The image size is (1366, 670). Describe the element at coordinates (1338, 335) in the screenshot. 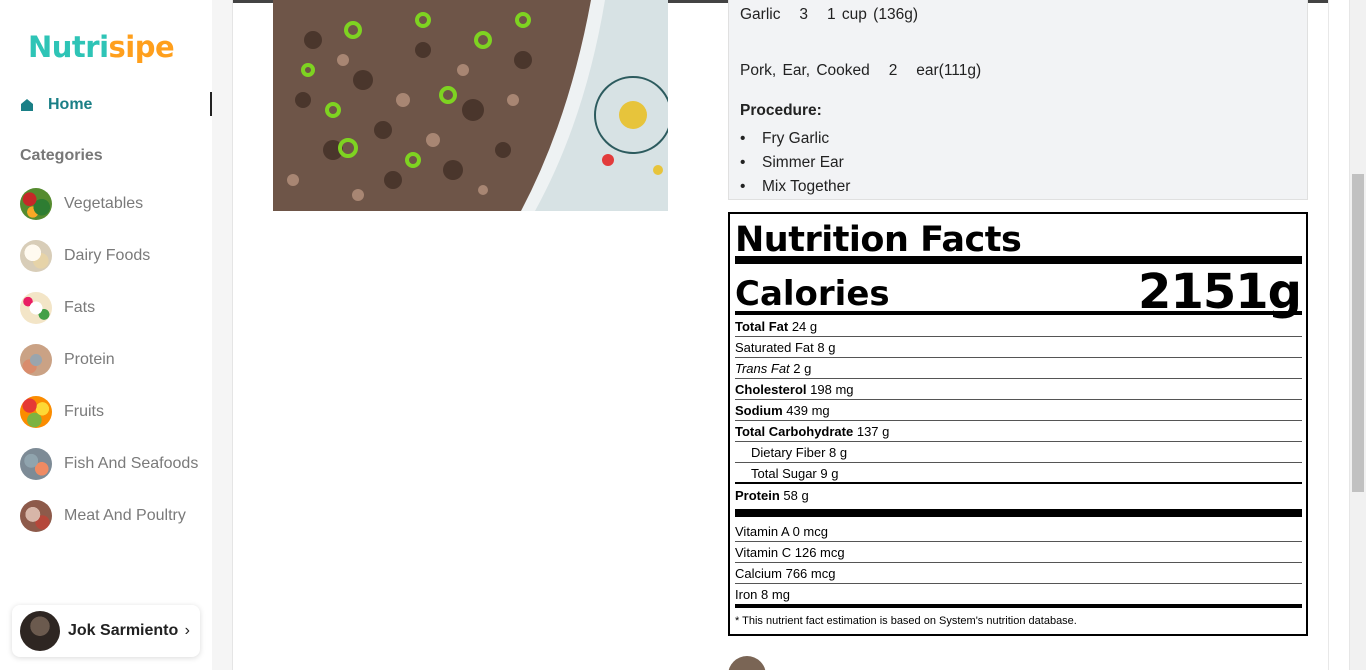

I see `right-gutter` at that location.